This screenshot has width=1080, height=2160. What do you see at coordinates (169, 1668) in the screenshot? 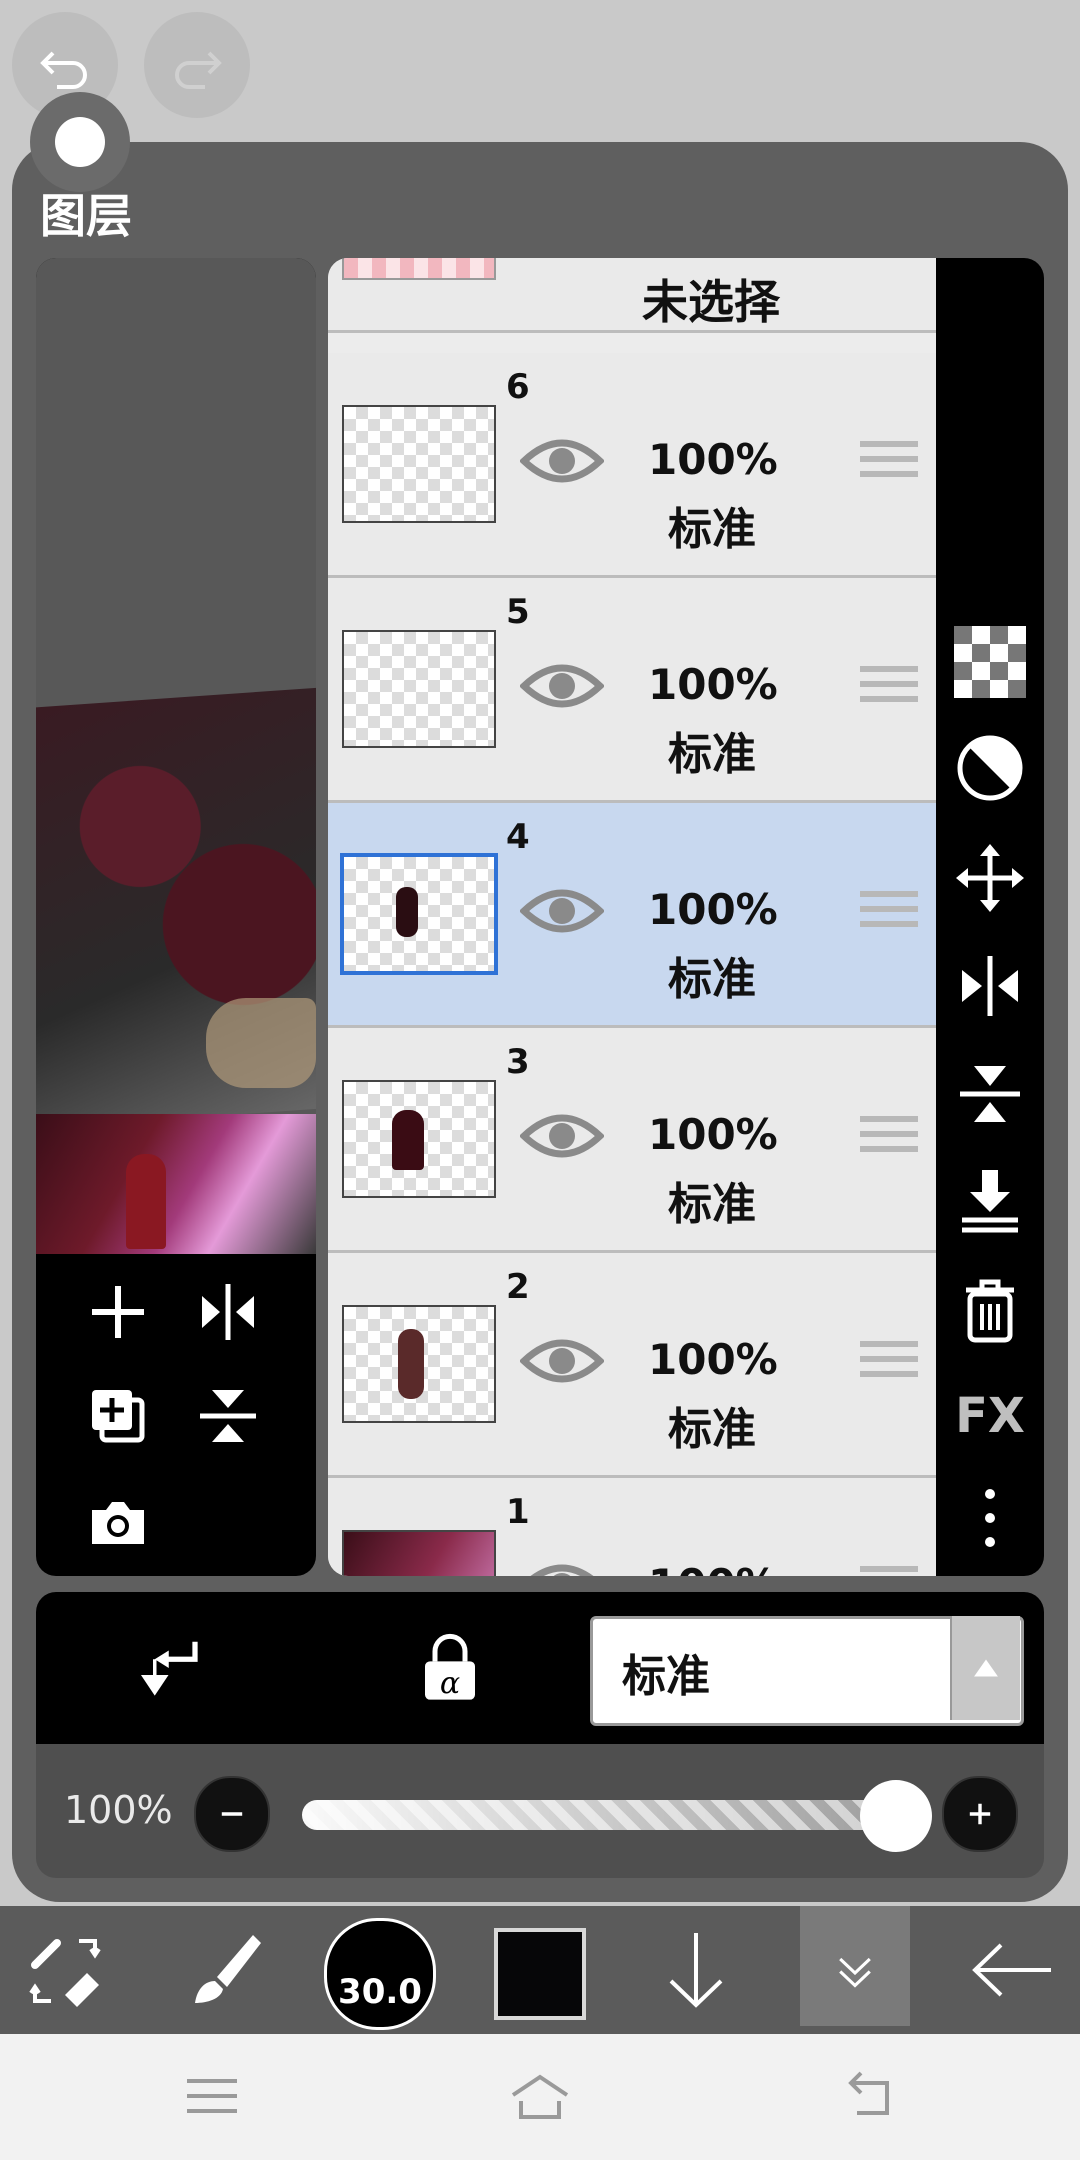
I see `clipping-icon` at bounding box center [169, 1668].